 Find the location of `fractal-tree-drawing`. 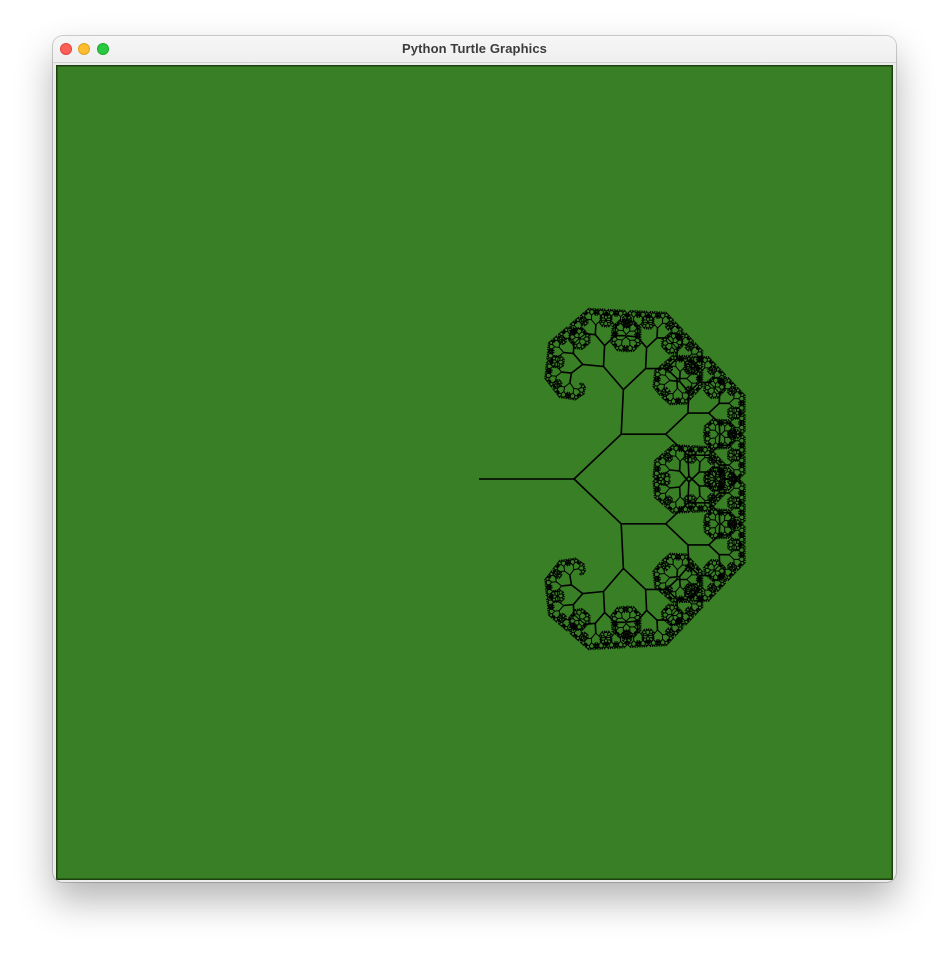

fractal-tree-drawing is located at coordinates (612, 479).